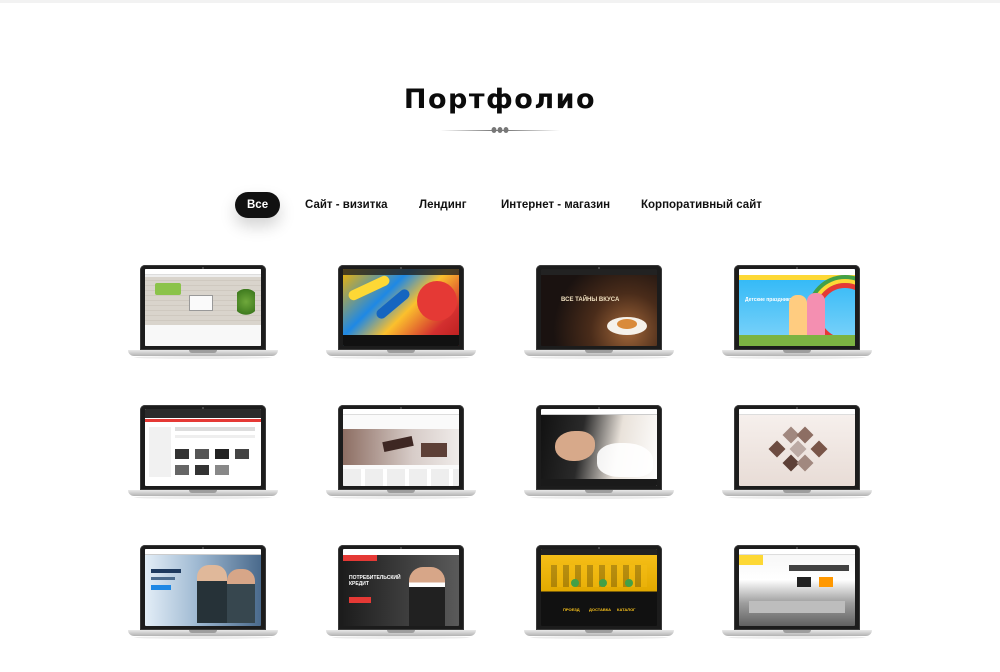 The height and width of the screenshot is (672, 1000). What do you see at coordinates (500, 1) in the screenshot?
I see `top-divider` at bounding box center [500, 1].